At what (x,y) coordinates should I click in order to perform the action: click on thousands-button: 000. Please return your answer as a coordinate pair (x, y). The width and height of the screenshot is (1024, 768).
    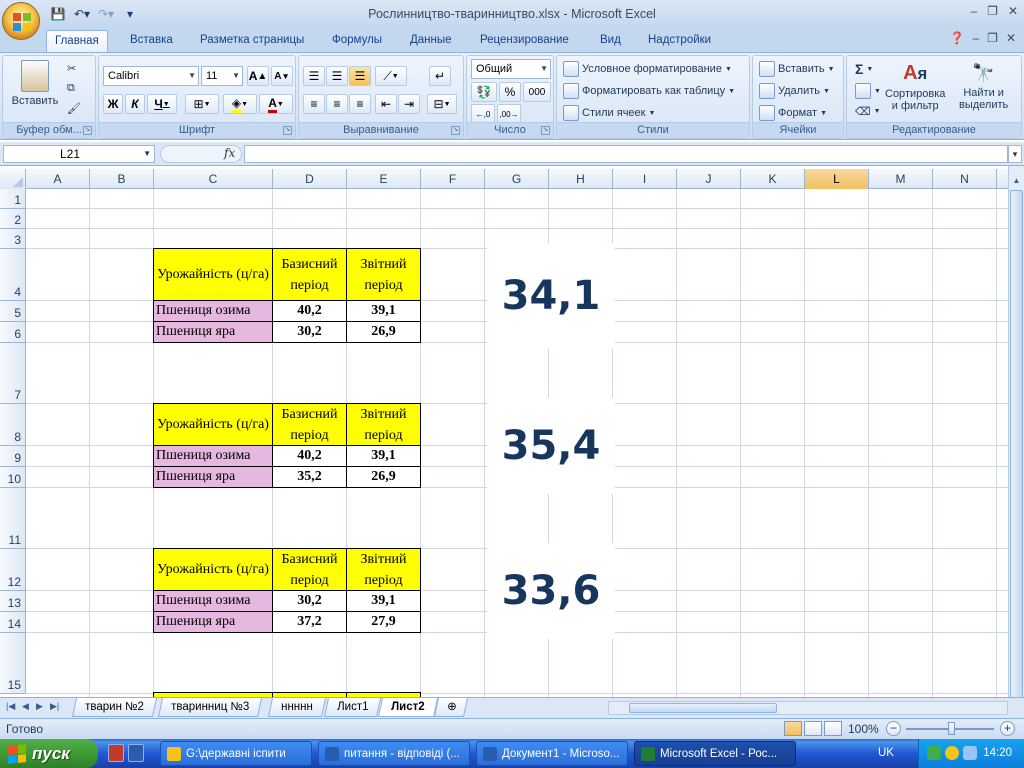
    Looking at the image, I should click on (537, 92).